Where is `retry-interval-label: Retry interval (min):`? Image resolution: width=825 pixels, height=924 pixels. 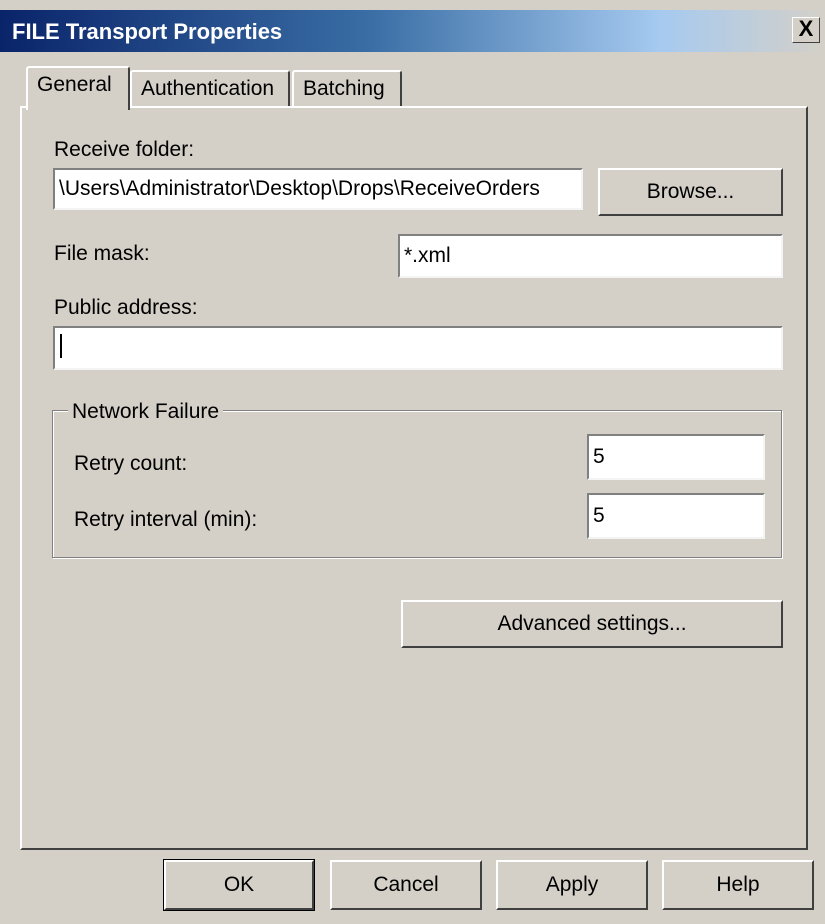
retry-interval-label: Retry interval (min): is located at coordinates (166, 519).